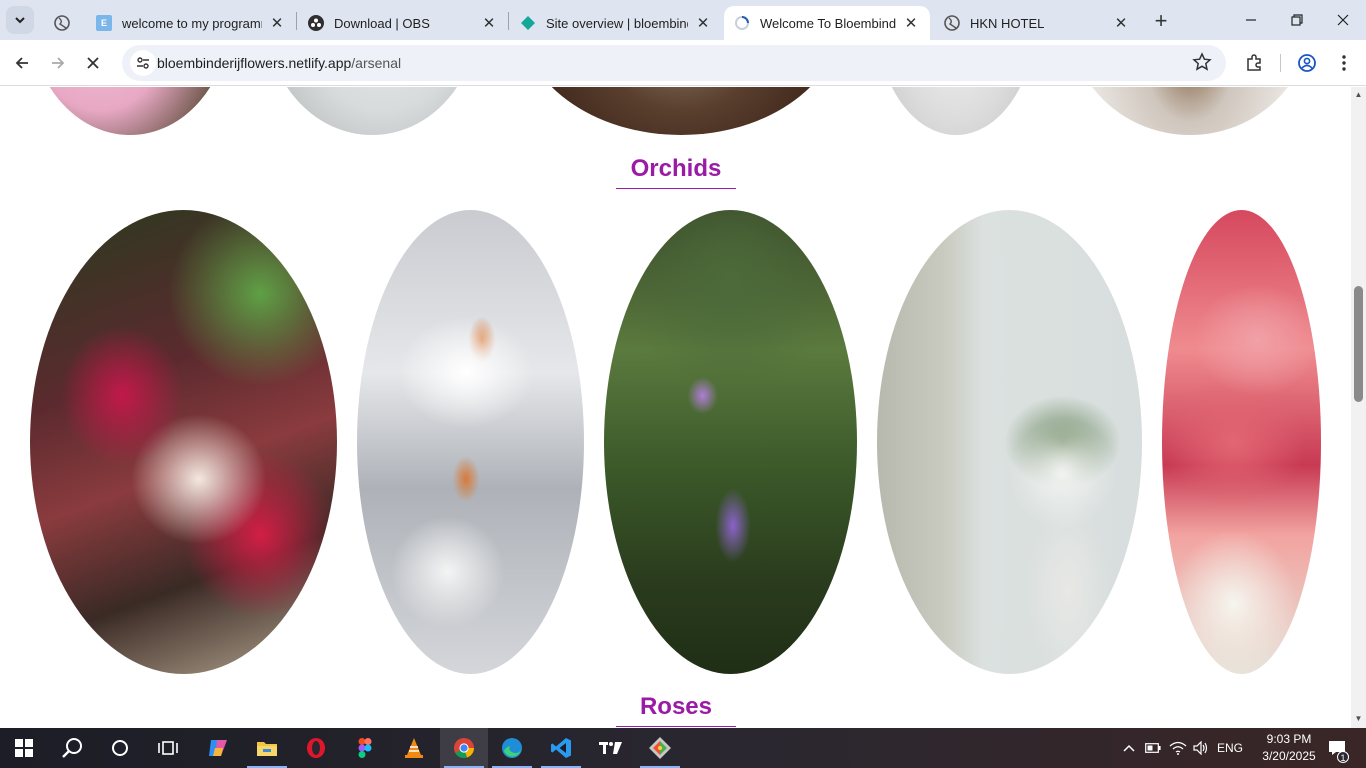 Image resolution: width=1366 pixels, height=768 pixels. I want to click on flower-photo-dark-jar, so click(681, 111).